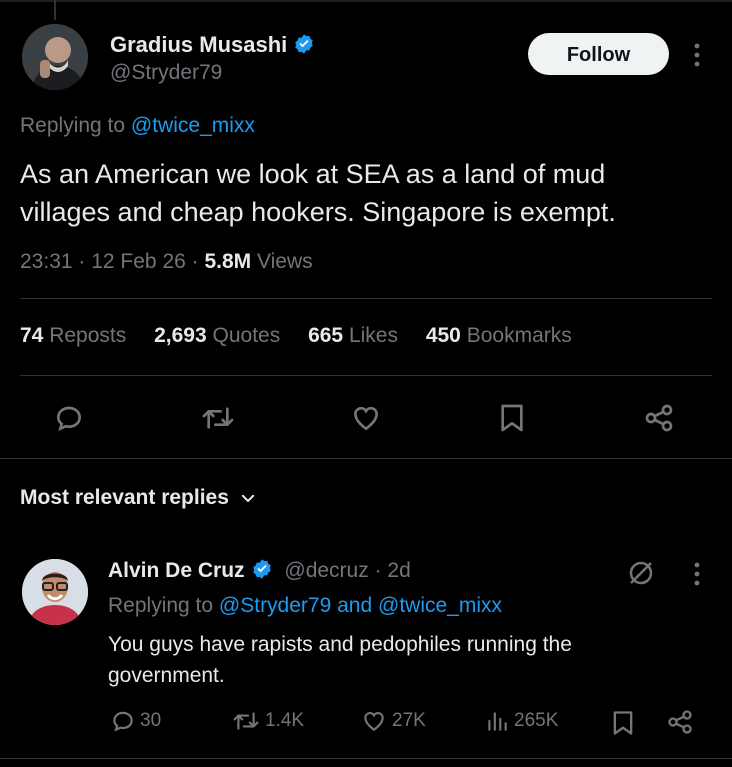 This screenshot has height=767, width=732. Describe the element at coordinates (326, 570) in the screenshot. I see `reply-author-handle: @decruz` at that location.